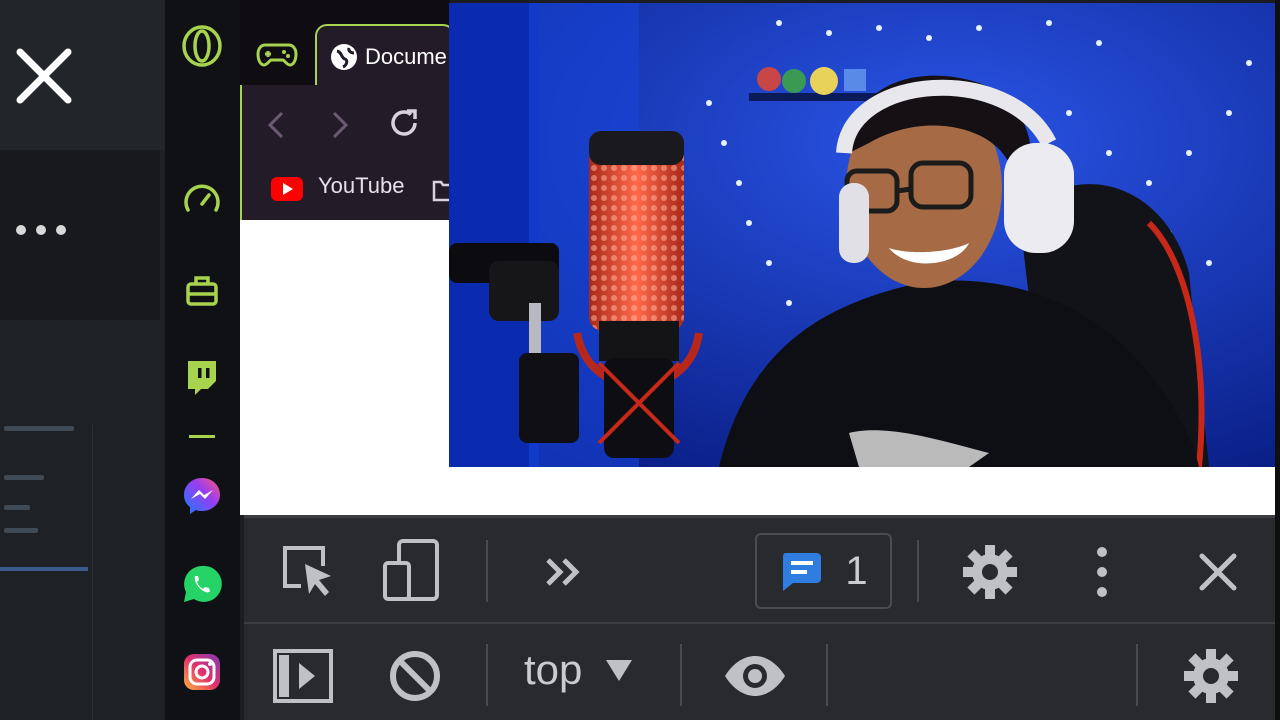 The width and height of the screenshot is (1280, 720). I want to click on message-icon, so click(802, 572).